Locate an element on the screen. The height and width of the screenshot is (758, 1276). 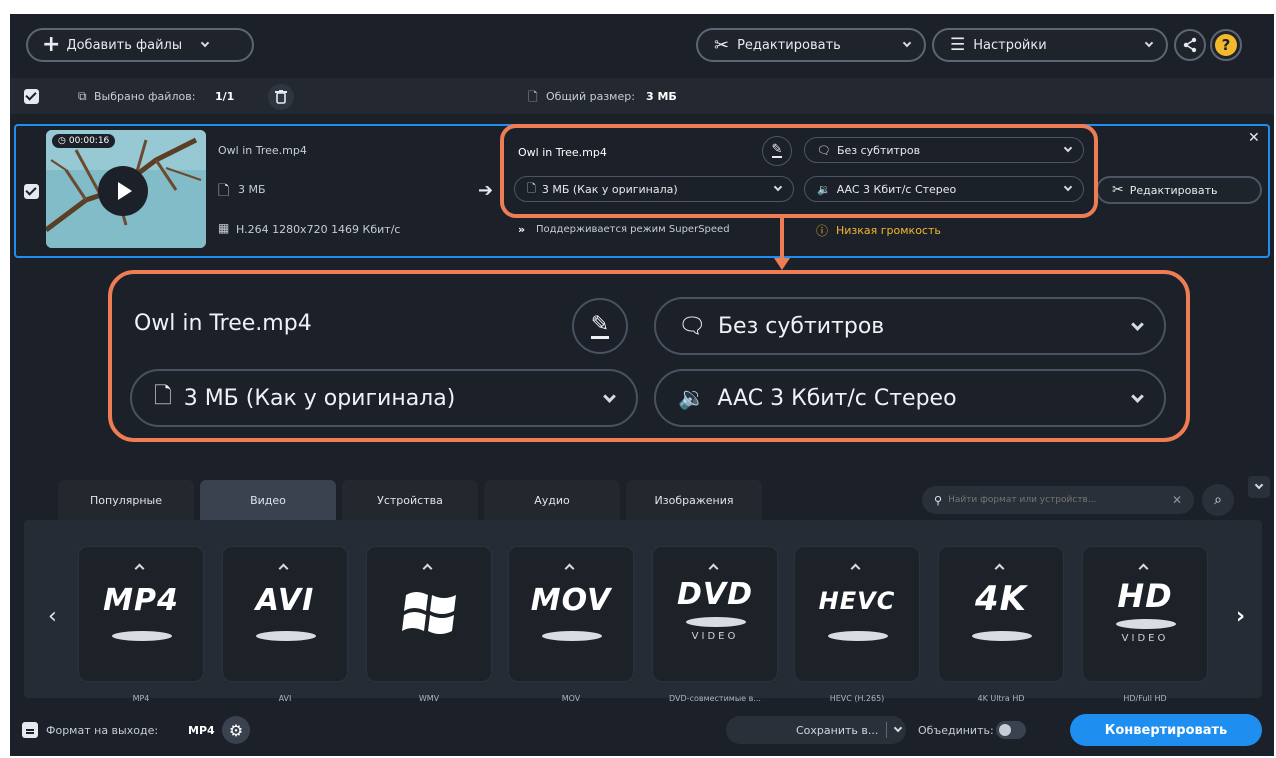
tab-audio: Аудио is located at coordinates (552, 500).